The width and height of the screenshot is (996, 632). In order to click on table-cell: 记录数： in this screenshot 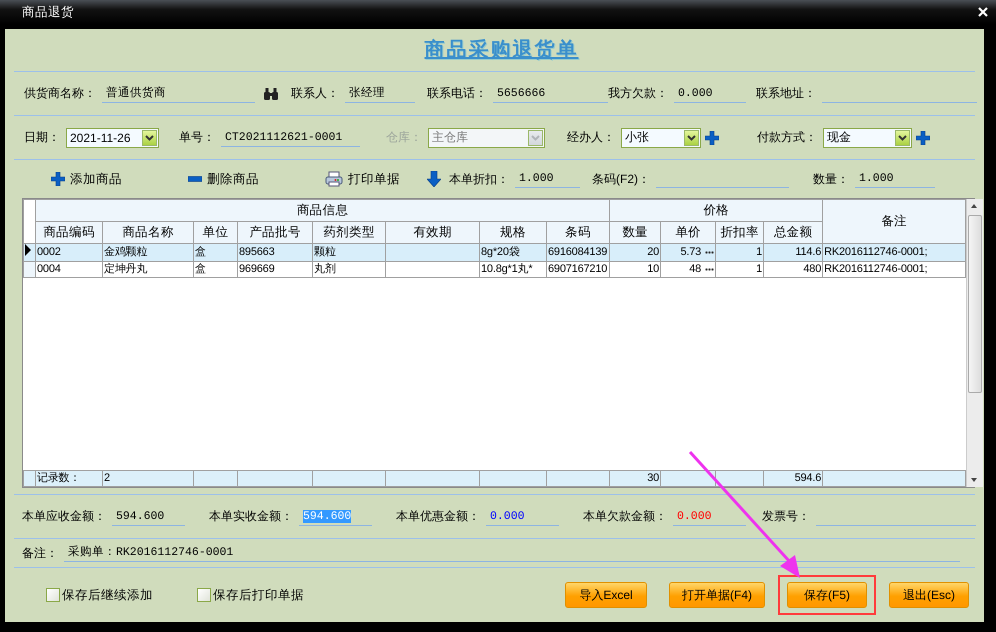, I will do `click(69, 478)`.